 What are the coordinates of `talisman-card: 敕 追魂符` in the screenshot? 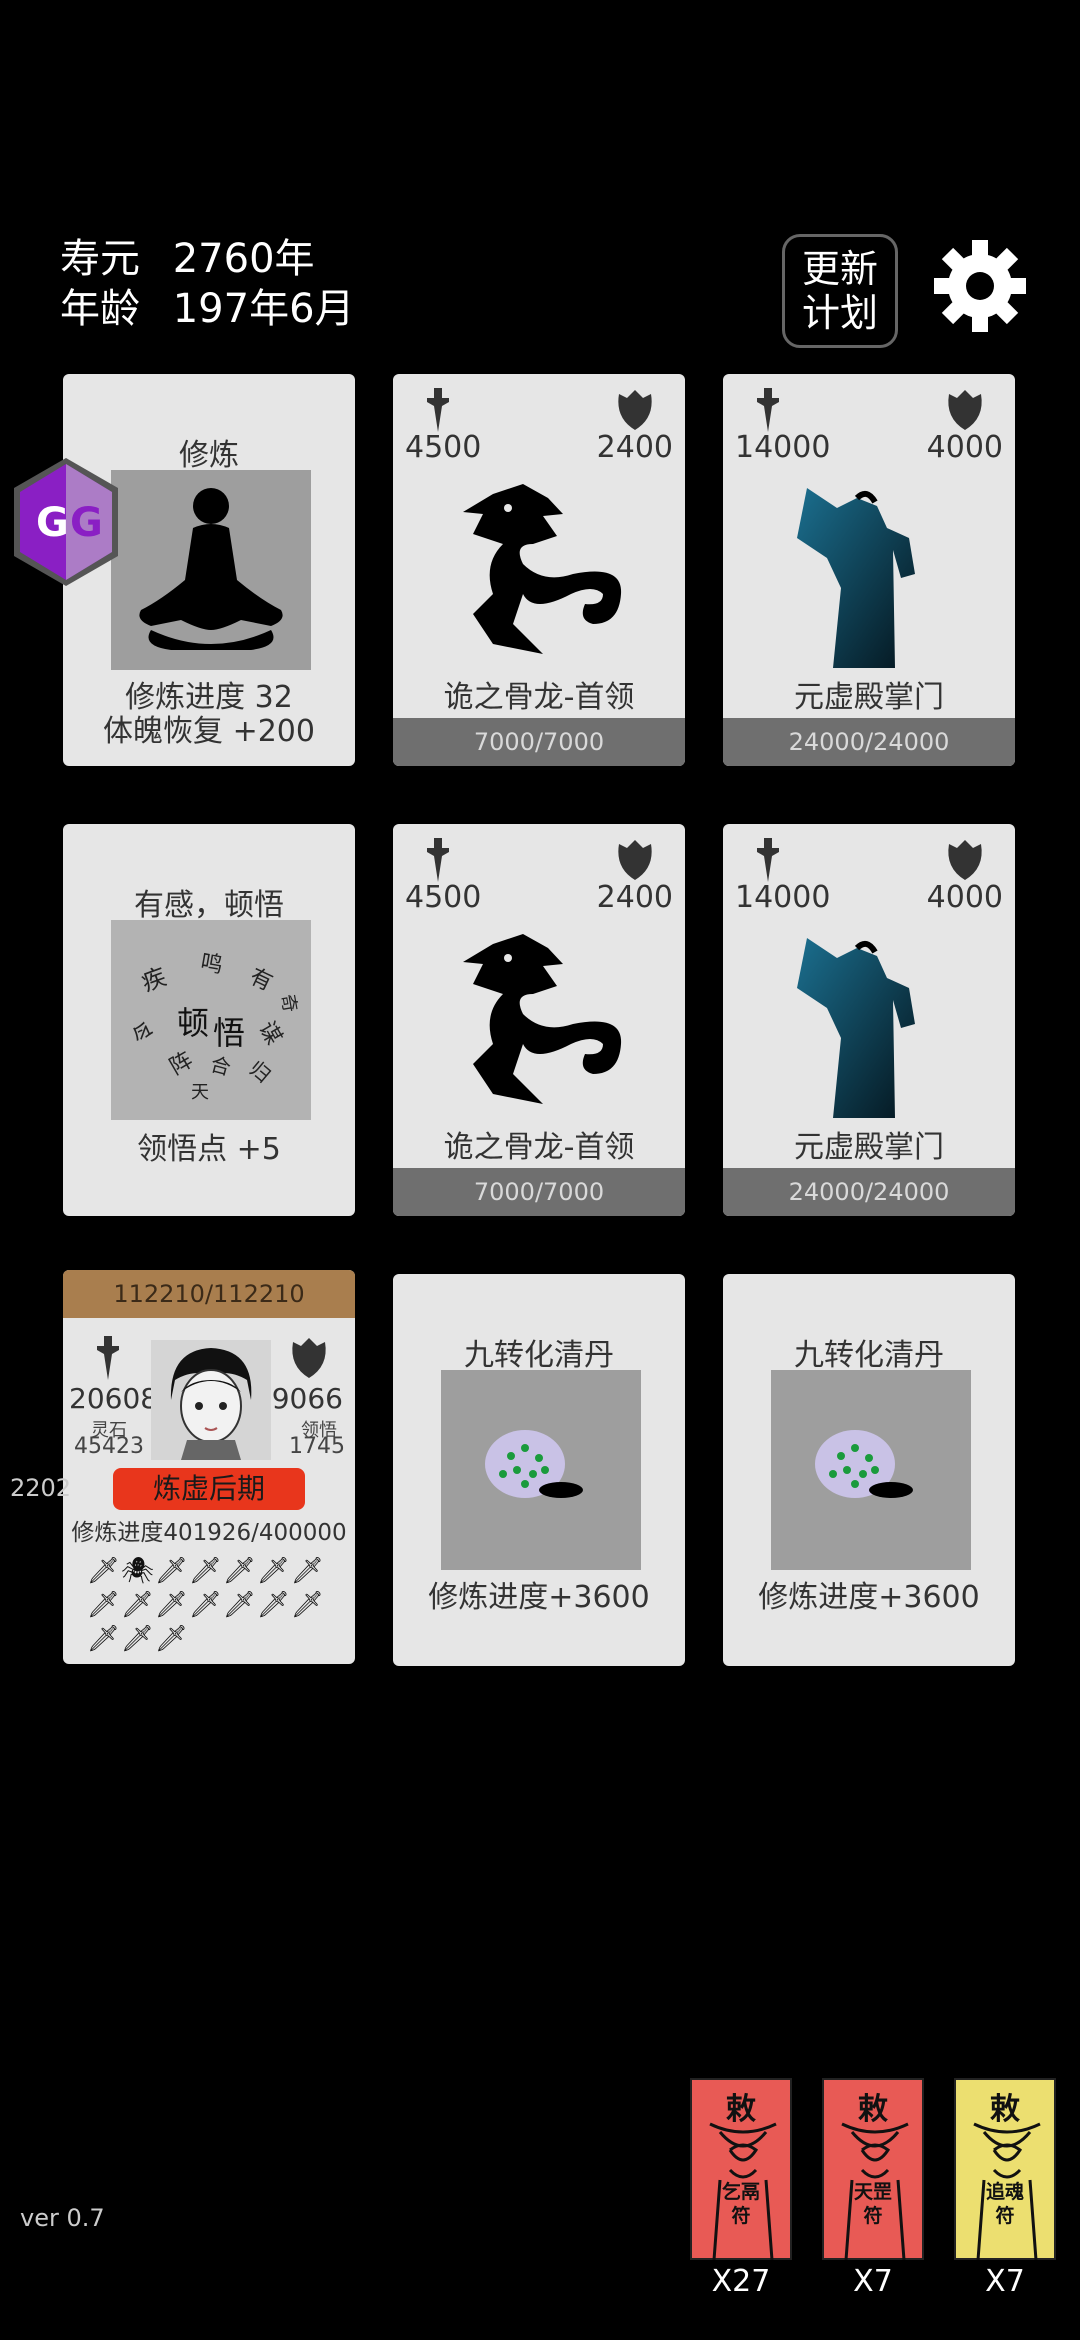 It's located at (1005, 2169).